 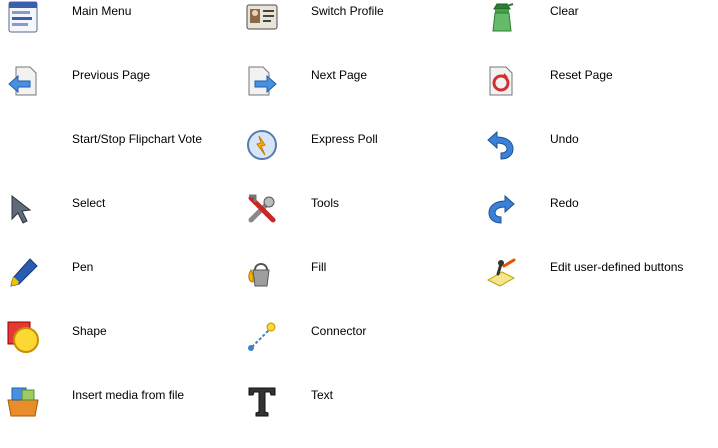 I want to click on legend-label: Main Menu, so click(x=102, y=11).